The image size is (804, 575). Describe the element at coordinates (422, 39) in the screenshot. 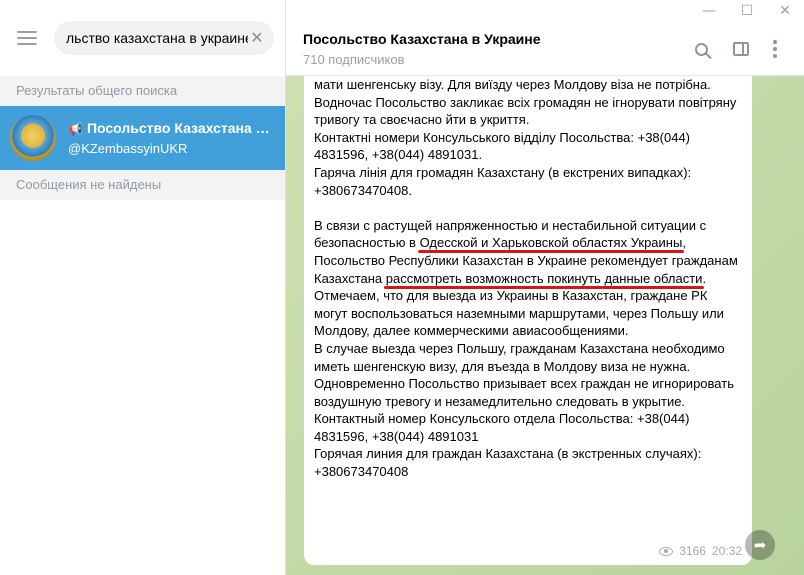

I see `chat-title: Посольство Казахстана в Украине` at that location.